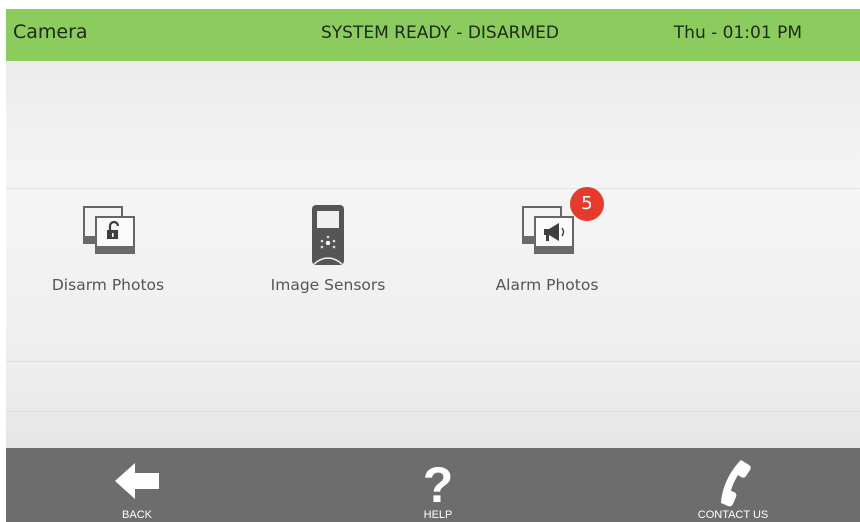 This screenshot has width=860, height=522. I want to click on help-button: ? HELP, so click(438, 485).